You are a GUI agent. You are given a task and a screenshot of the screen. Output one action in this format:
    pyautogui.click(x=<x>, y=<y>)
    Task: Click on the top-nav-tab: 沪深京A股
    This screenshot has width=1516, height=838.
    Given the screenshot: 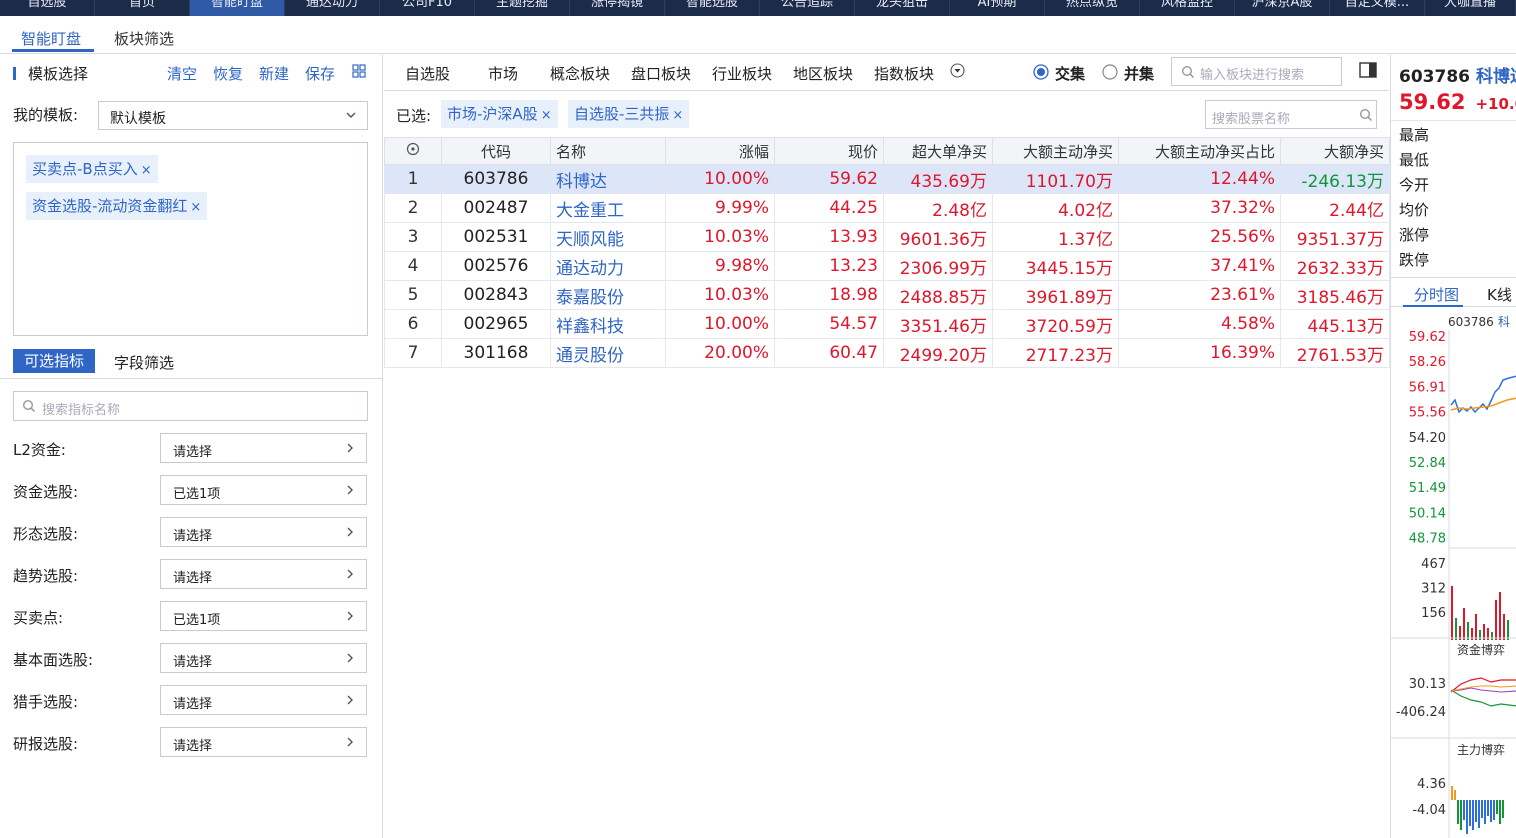 What is the action you would take?
    pyautogui.click(x=1282, y=8)
    